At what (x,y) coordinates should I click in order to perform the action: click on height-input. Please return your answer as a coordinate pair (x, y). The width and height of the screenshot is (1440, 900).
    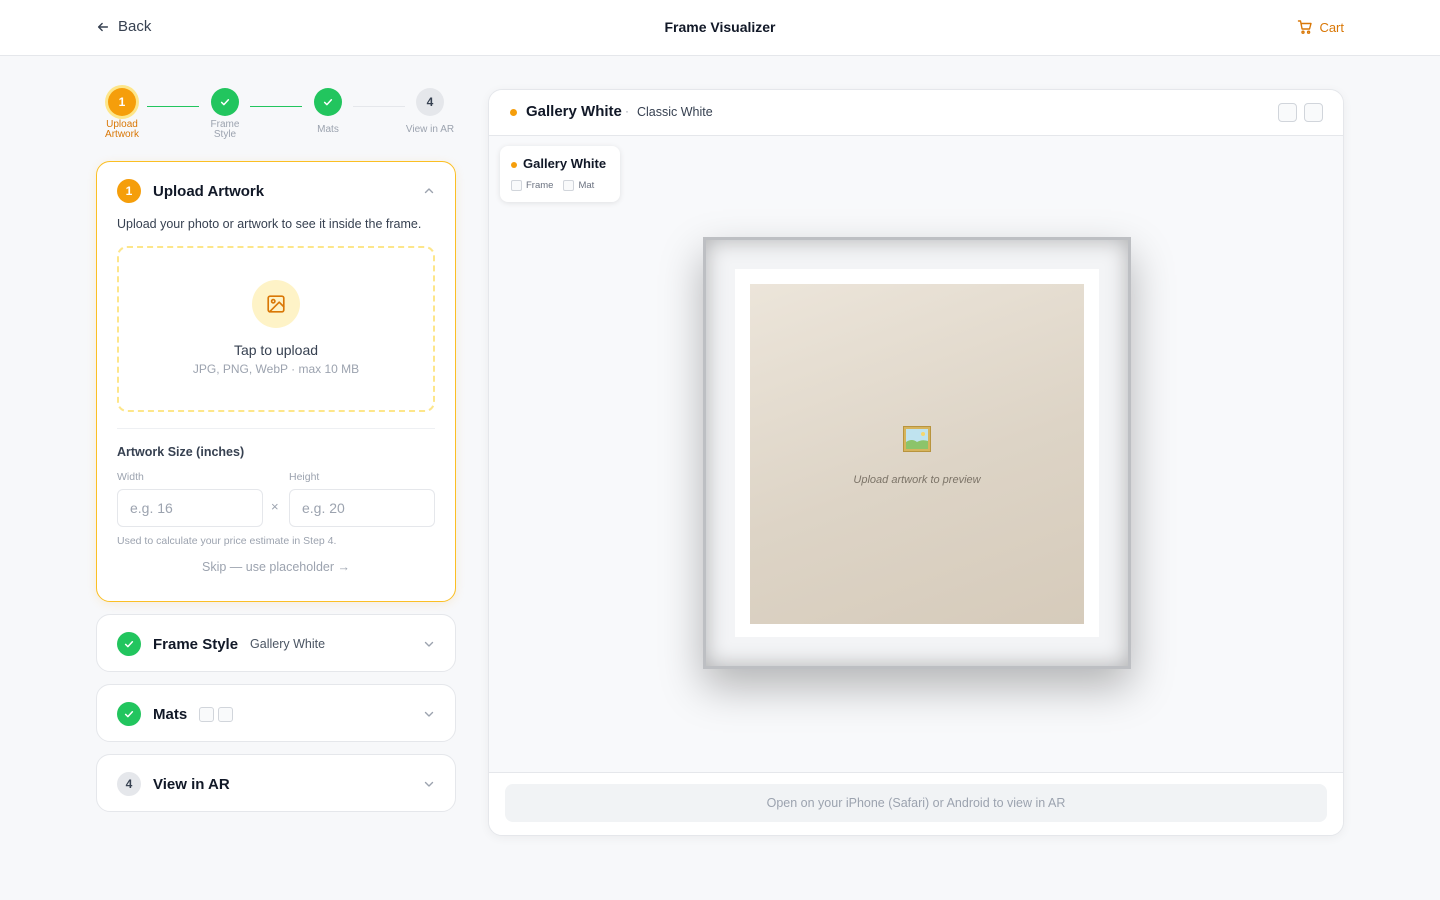
    Looking at the image, I should click on (362, 508).